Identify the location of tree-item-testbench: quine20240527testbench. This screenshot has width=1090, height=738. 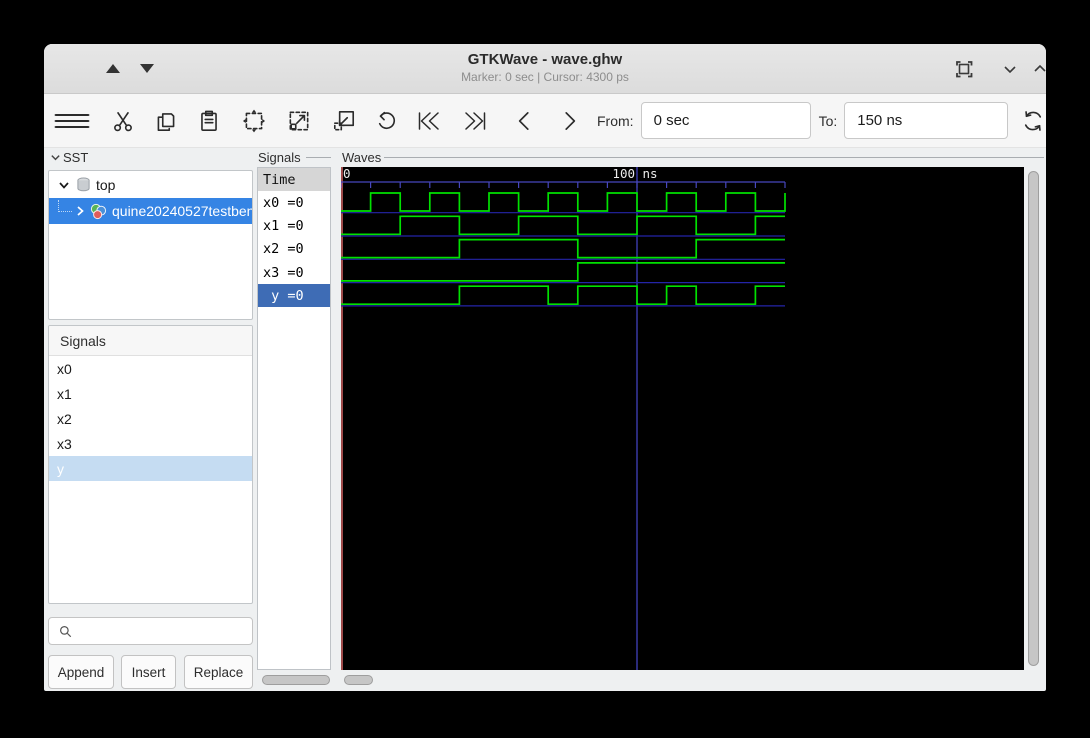
(150, 211).